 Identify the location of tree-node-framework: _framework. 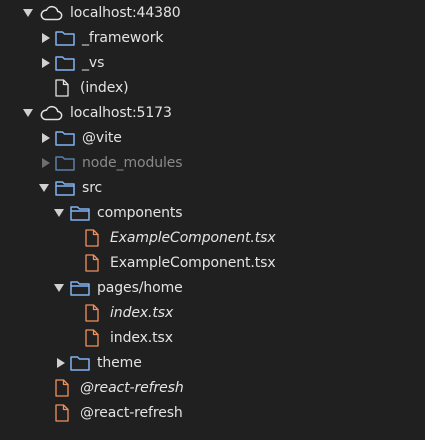
(212, 37).